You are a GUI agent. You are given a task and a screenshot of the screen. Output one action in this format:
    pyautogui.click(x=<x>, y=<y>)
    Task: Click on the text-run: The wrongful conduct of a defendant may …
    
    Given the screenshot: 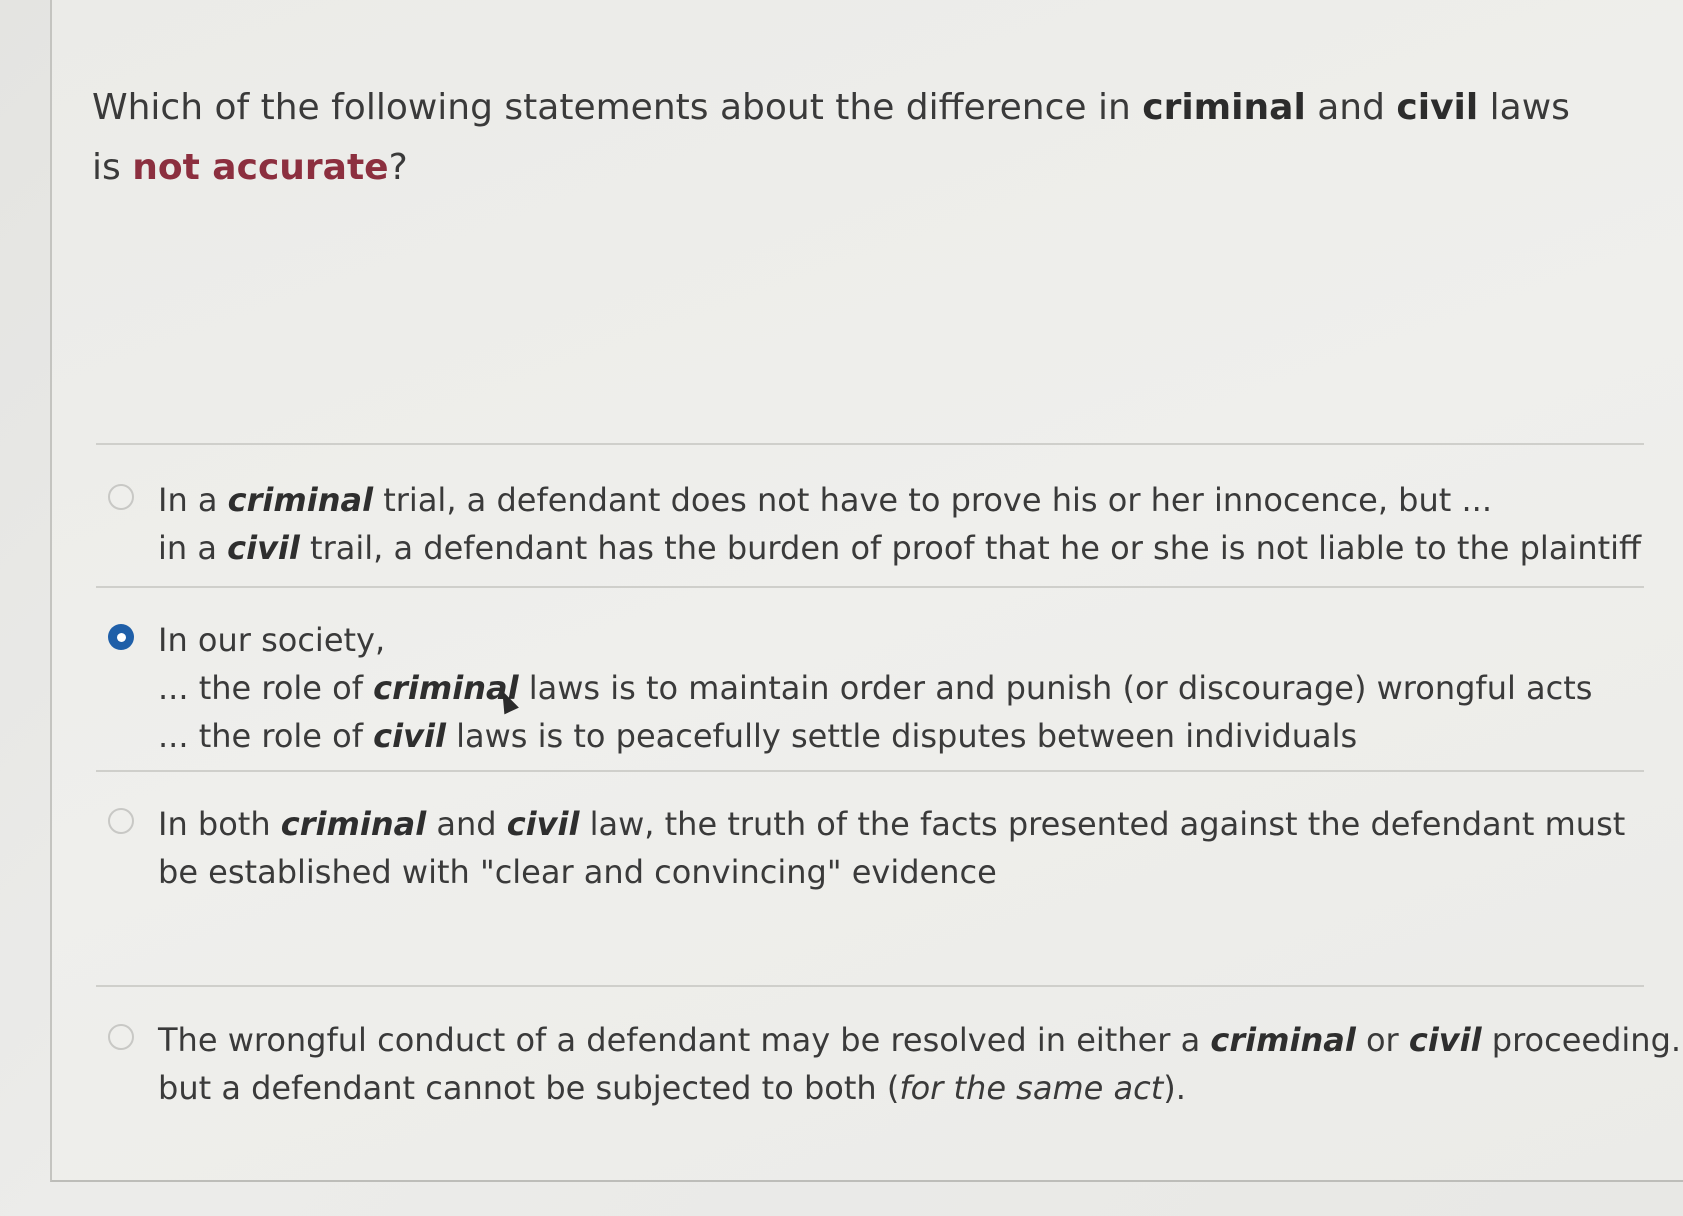 What is the action you would take?
    pyautogui.click(x=684, y=1040)
    